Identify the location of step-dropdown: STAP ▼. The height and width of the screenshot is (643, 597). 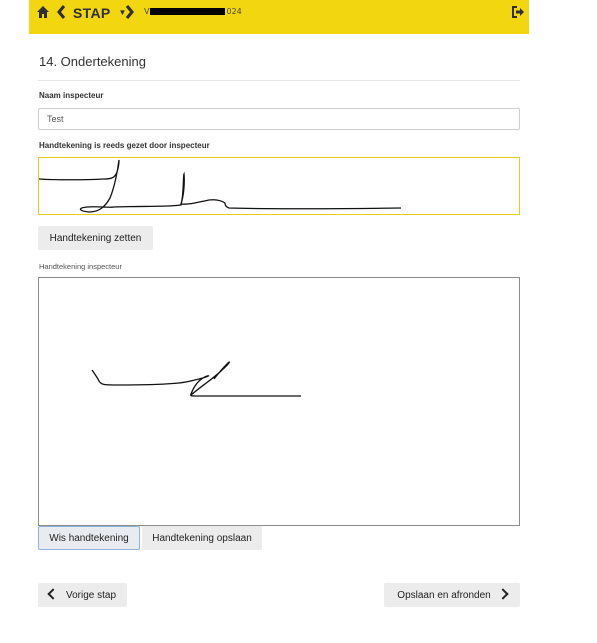
(100, 12).